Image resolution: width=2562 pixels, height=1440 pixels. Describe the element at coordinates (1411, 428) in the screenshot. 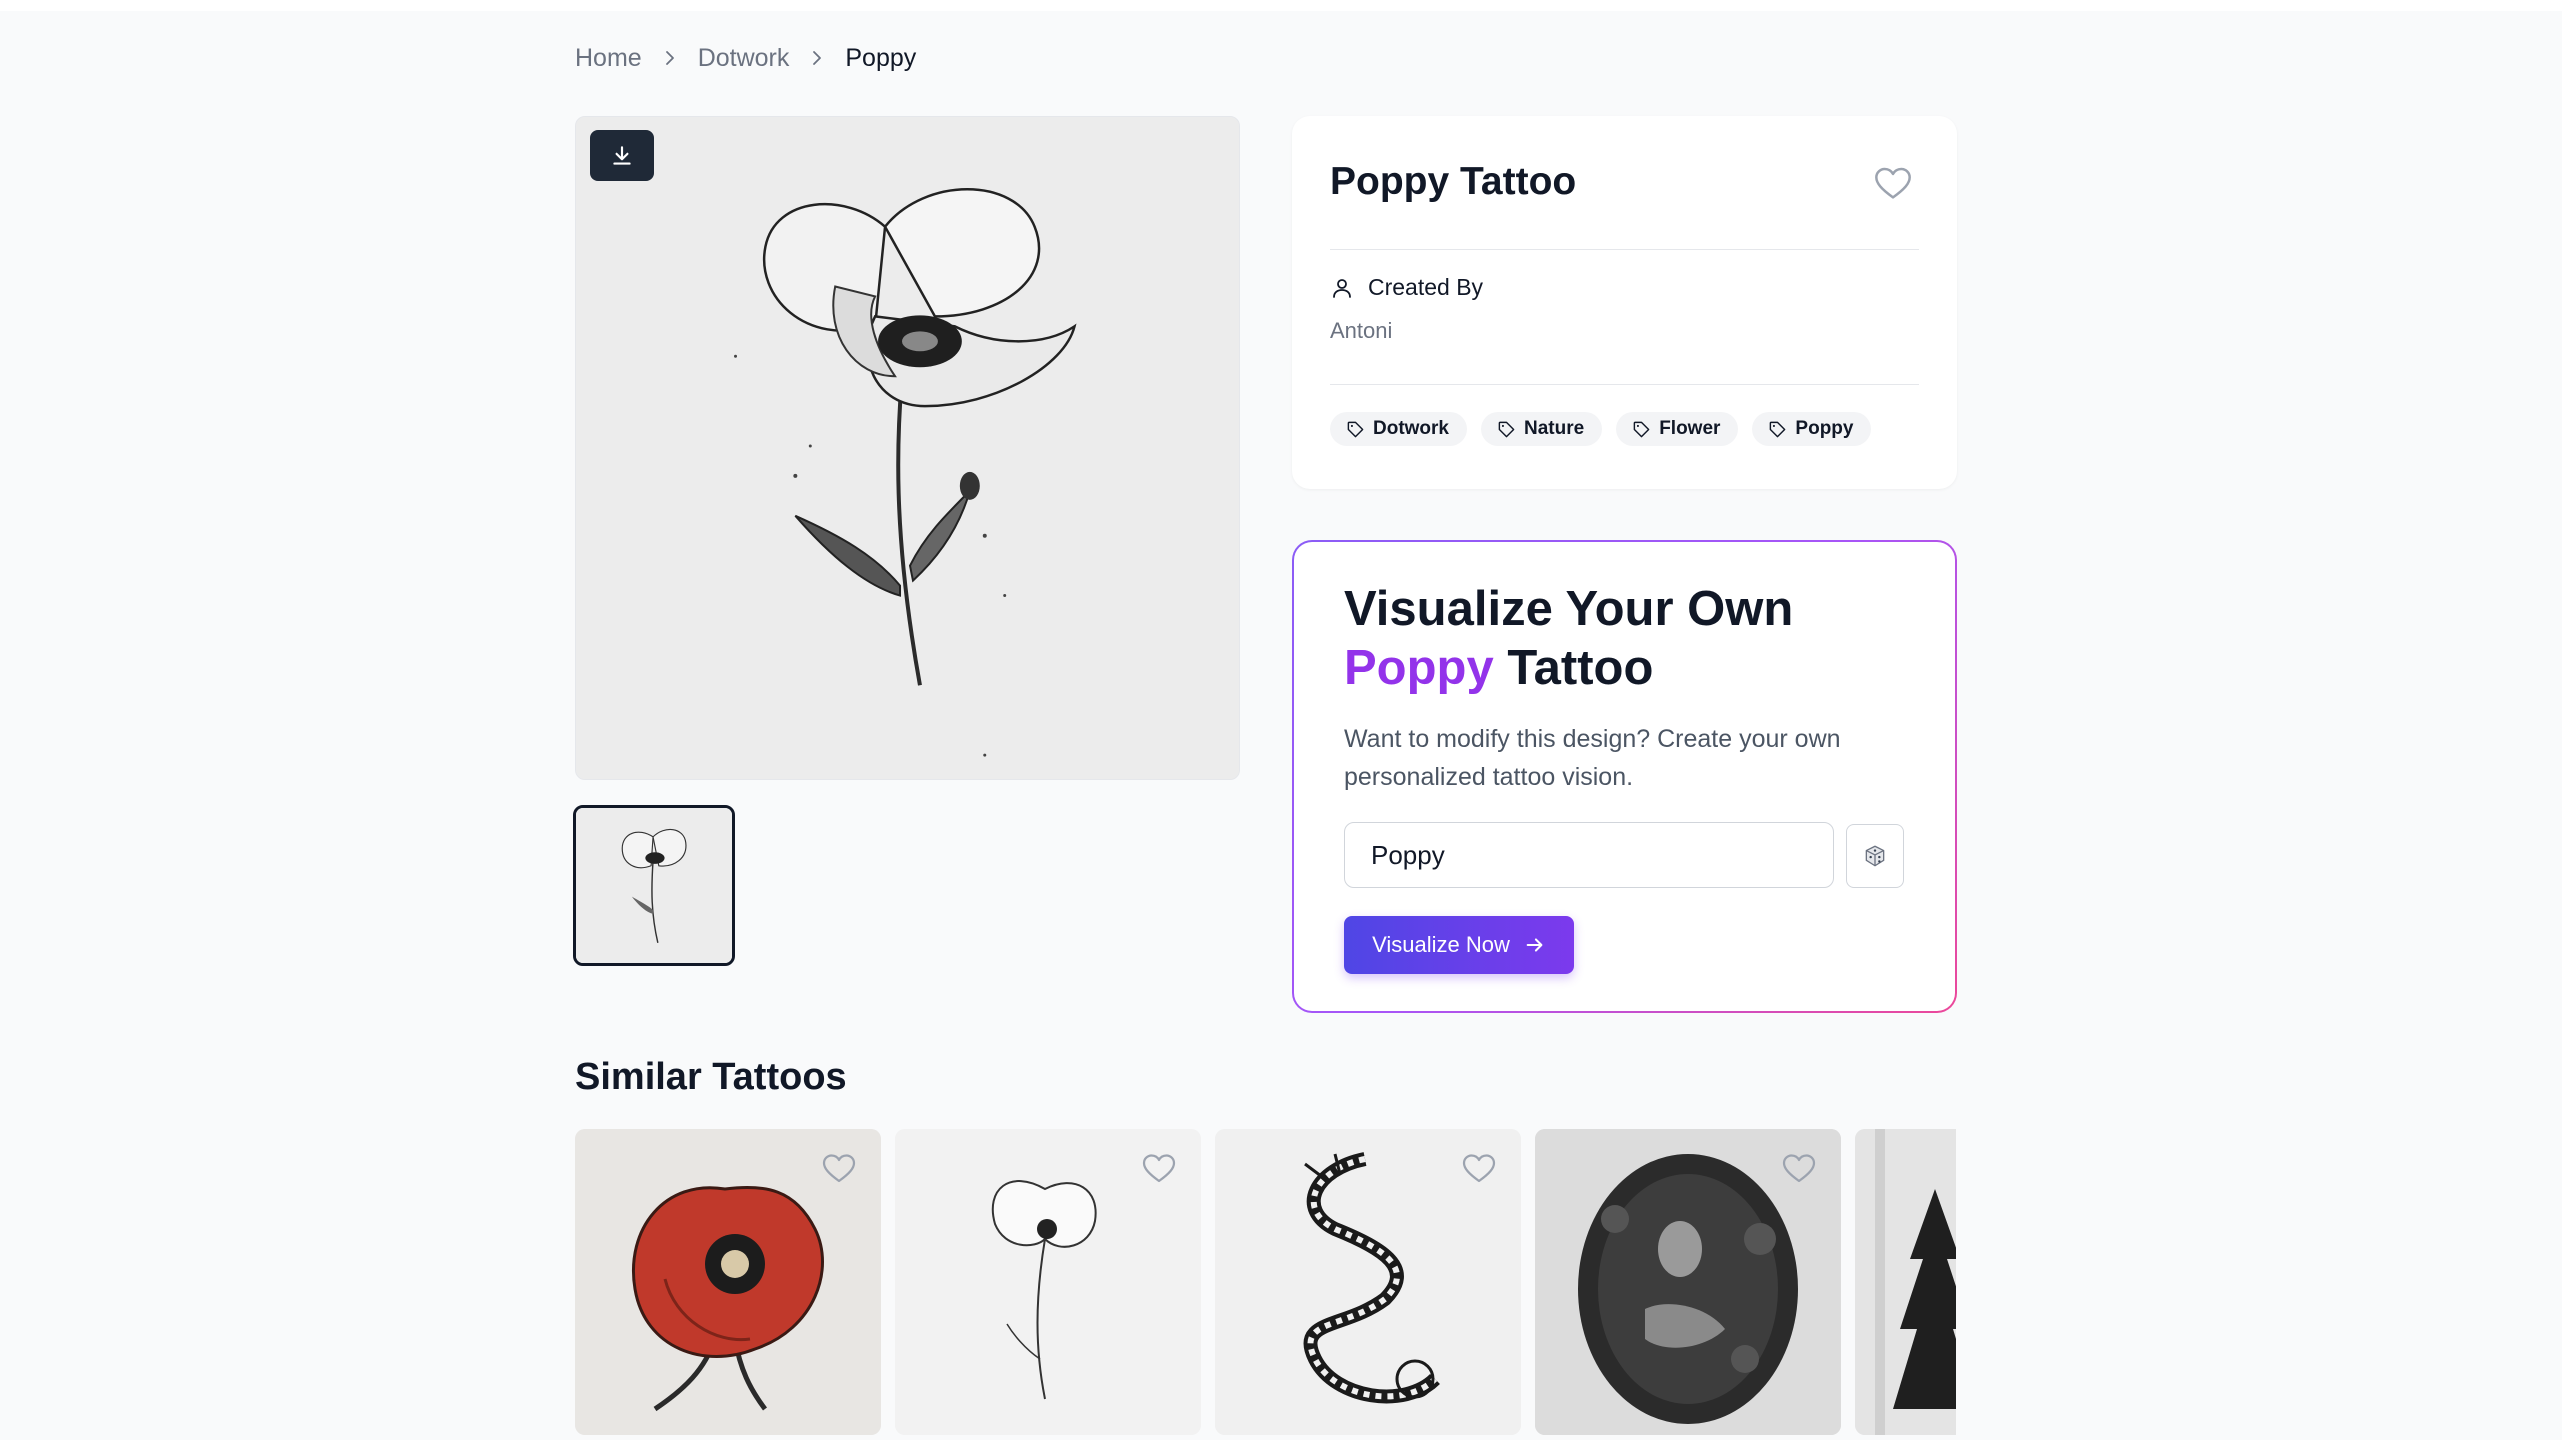

I see `tag-label: Dotwork` at that location.